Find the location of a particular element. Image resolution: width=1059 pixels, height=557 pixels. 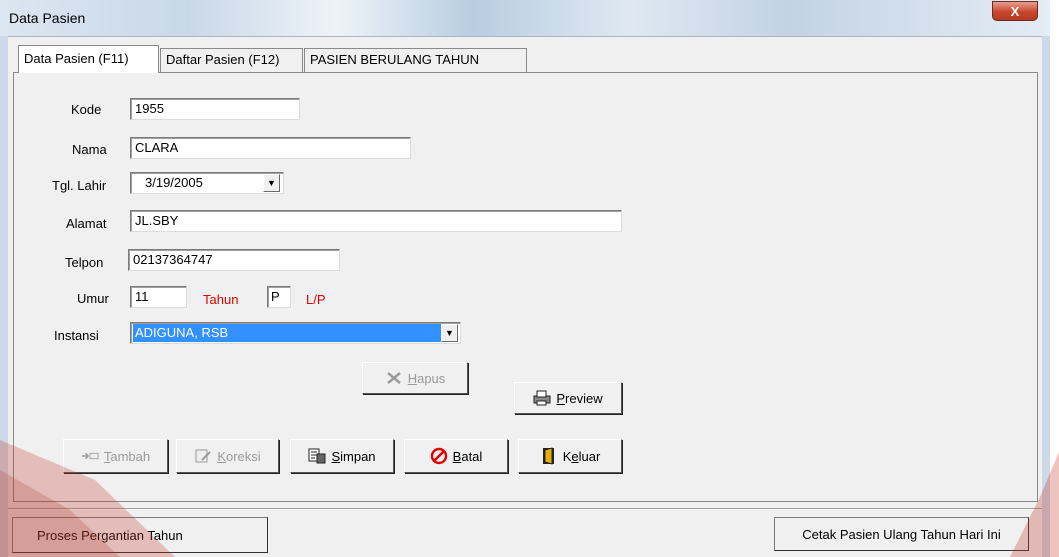

kode-label: Kode is located at coordinates (86, 109).